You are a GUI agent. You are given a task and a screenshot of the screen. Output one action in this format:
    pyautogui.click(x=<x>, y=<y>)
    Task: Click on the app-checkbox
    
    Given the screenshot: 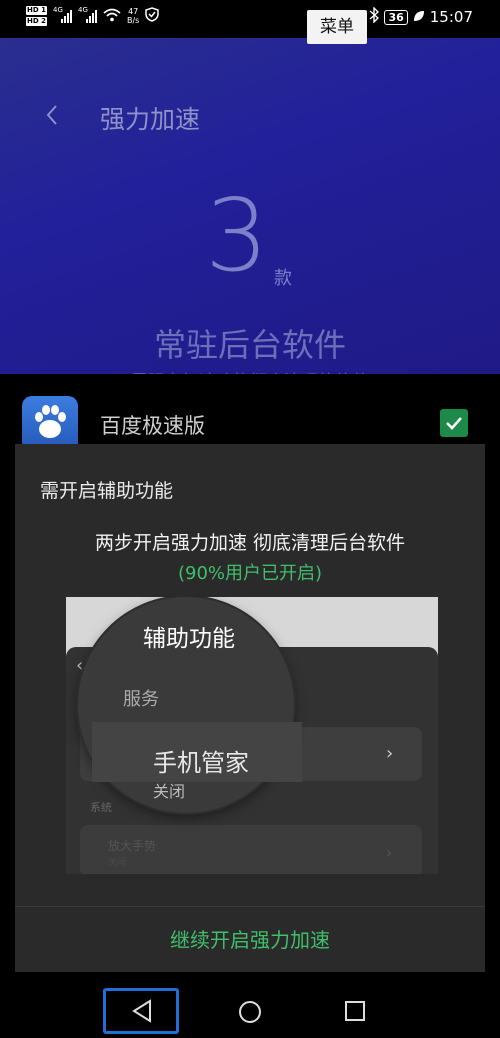 What is the action you would take?
    pyautogui.click(x=454, y=423)
    